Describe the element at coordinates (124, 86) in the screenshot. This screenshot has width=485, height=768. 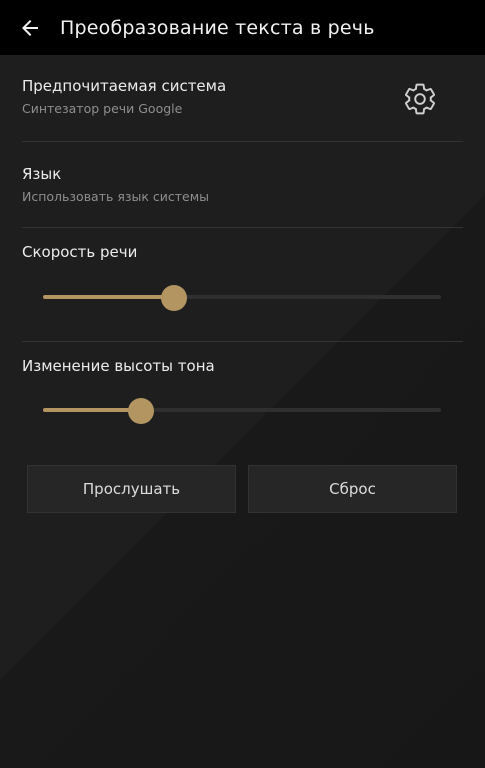
I see `preferred-engine-title: Предпочитаемая система` at that location.